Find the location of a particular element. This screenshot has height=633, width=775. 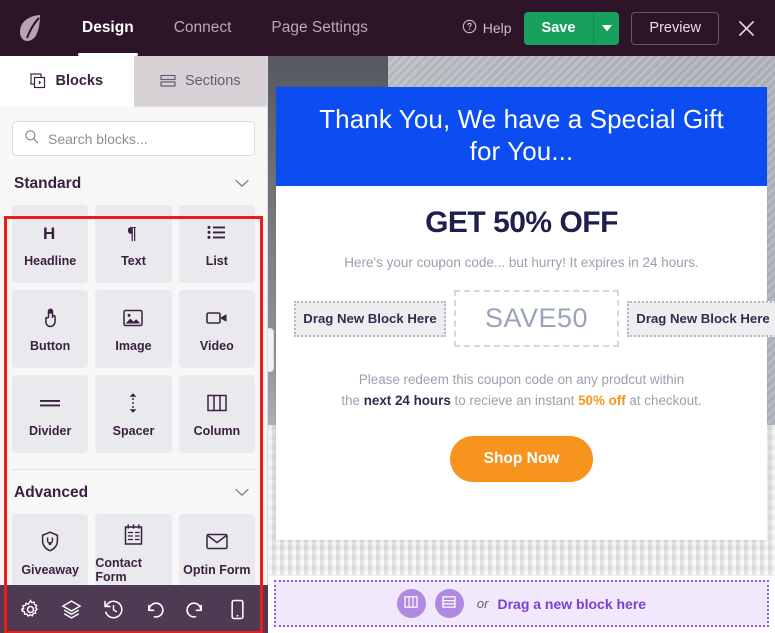

block-tile-video: Video is located at coordinates (216, 329).